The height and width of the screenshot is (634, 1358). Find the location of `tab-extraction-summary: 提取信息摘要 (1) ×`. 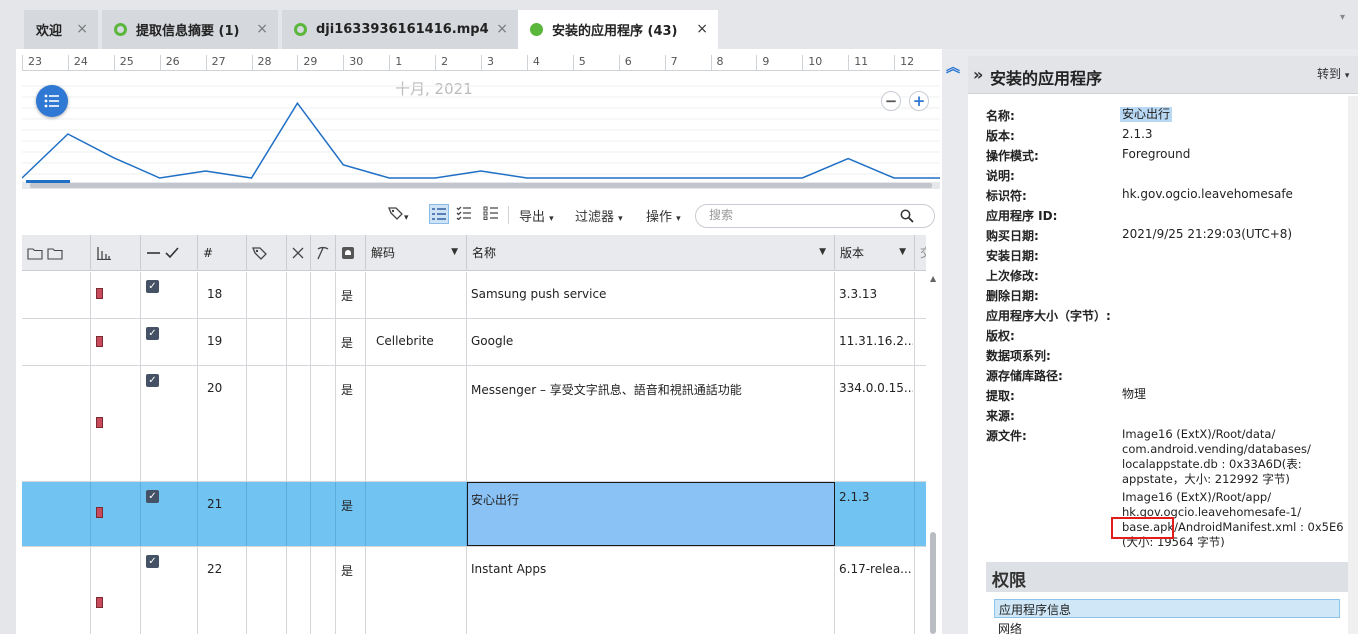

tab-extraction-summary: 提取信息摘要 (1) × is located at coordinates (190, 29).